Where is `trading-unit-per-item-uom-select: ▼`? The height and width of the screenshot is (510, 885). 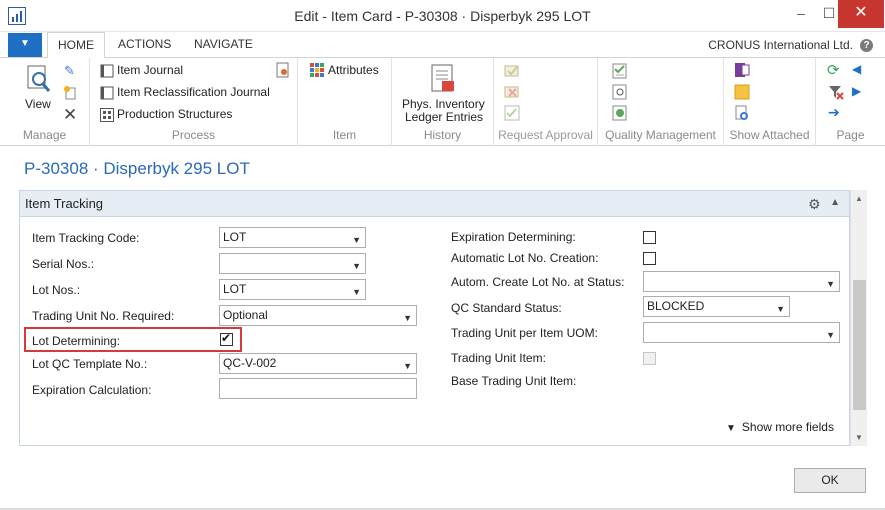
trading-unit-per-item-uom-select: ▼ is located at coordinates (741, 332).